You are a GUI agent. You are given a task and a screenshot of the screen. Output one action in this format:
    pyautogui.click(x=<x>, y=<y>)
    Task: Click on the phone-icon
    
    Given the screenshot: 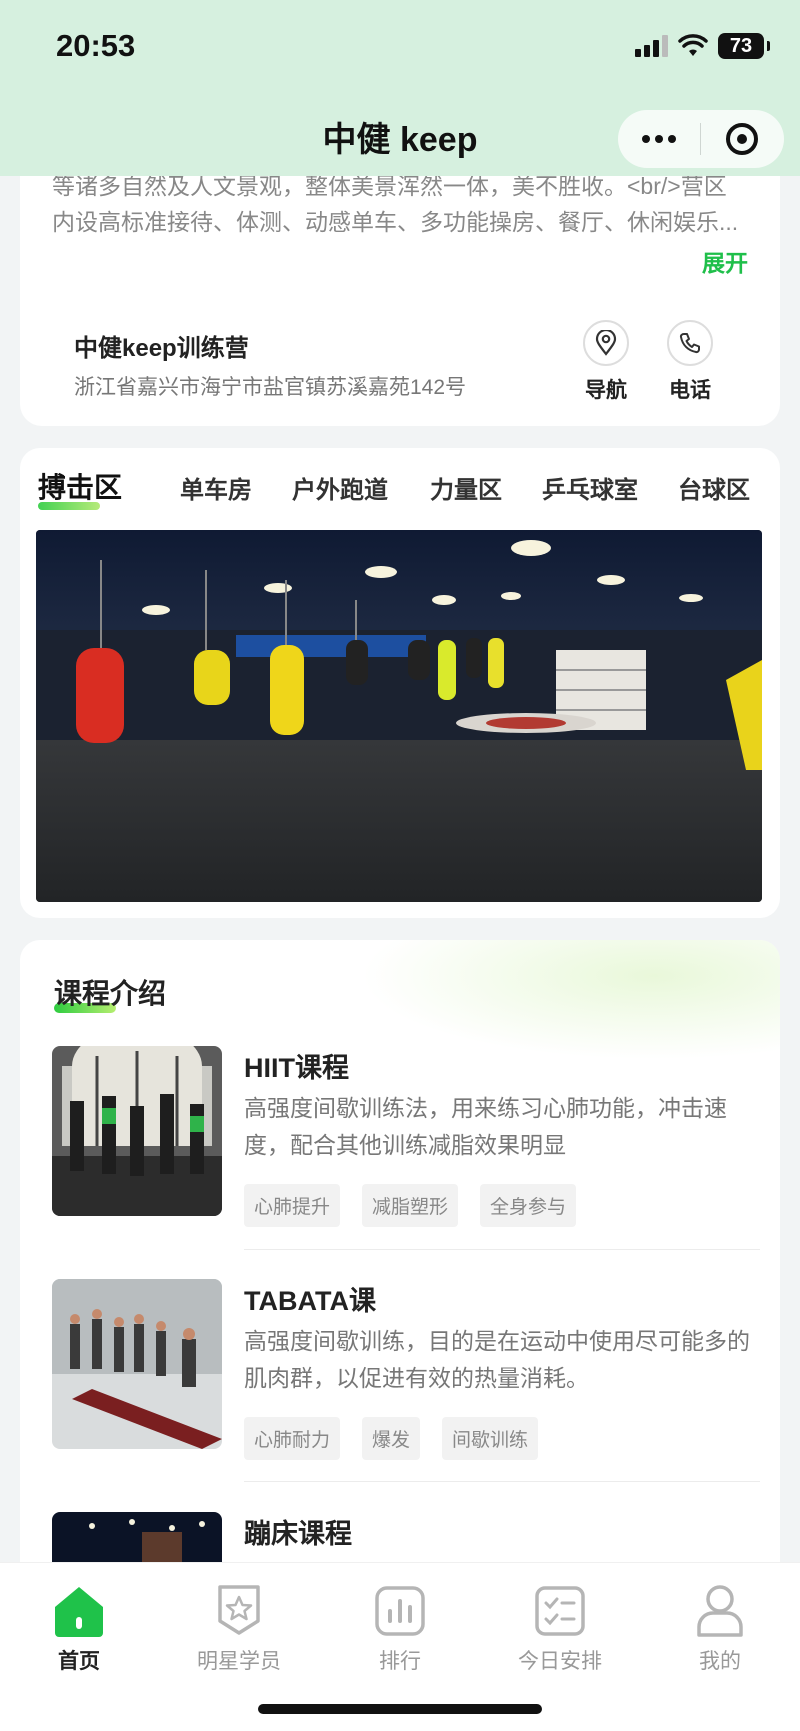 What is the action you would take?
    pyautogui.click(x=690, y=343)
    